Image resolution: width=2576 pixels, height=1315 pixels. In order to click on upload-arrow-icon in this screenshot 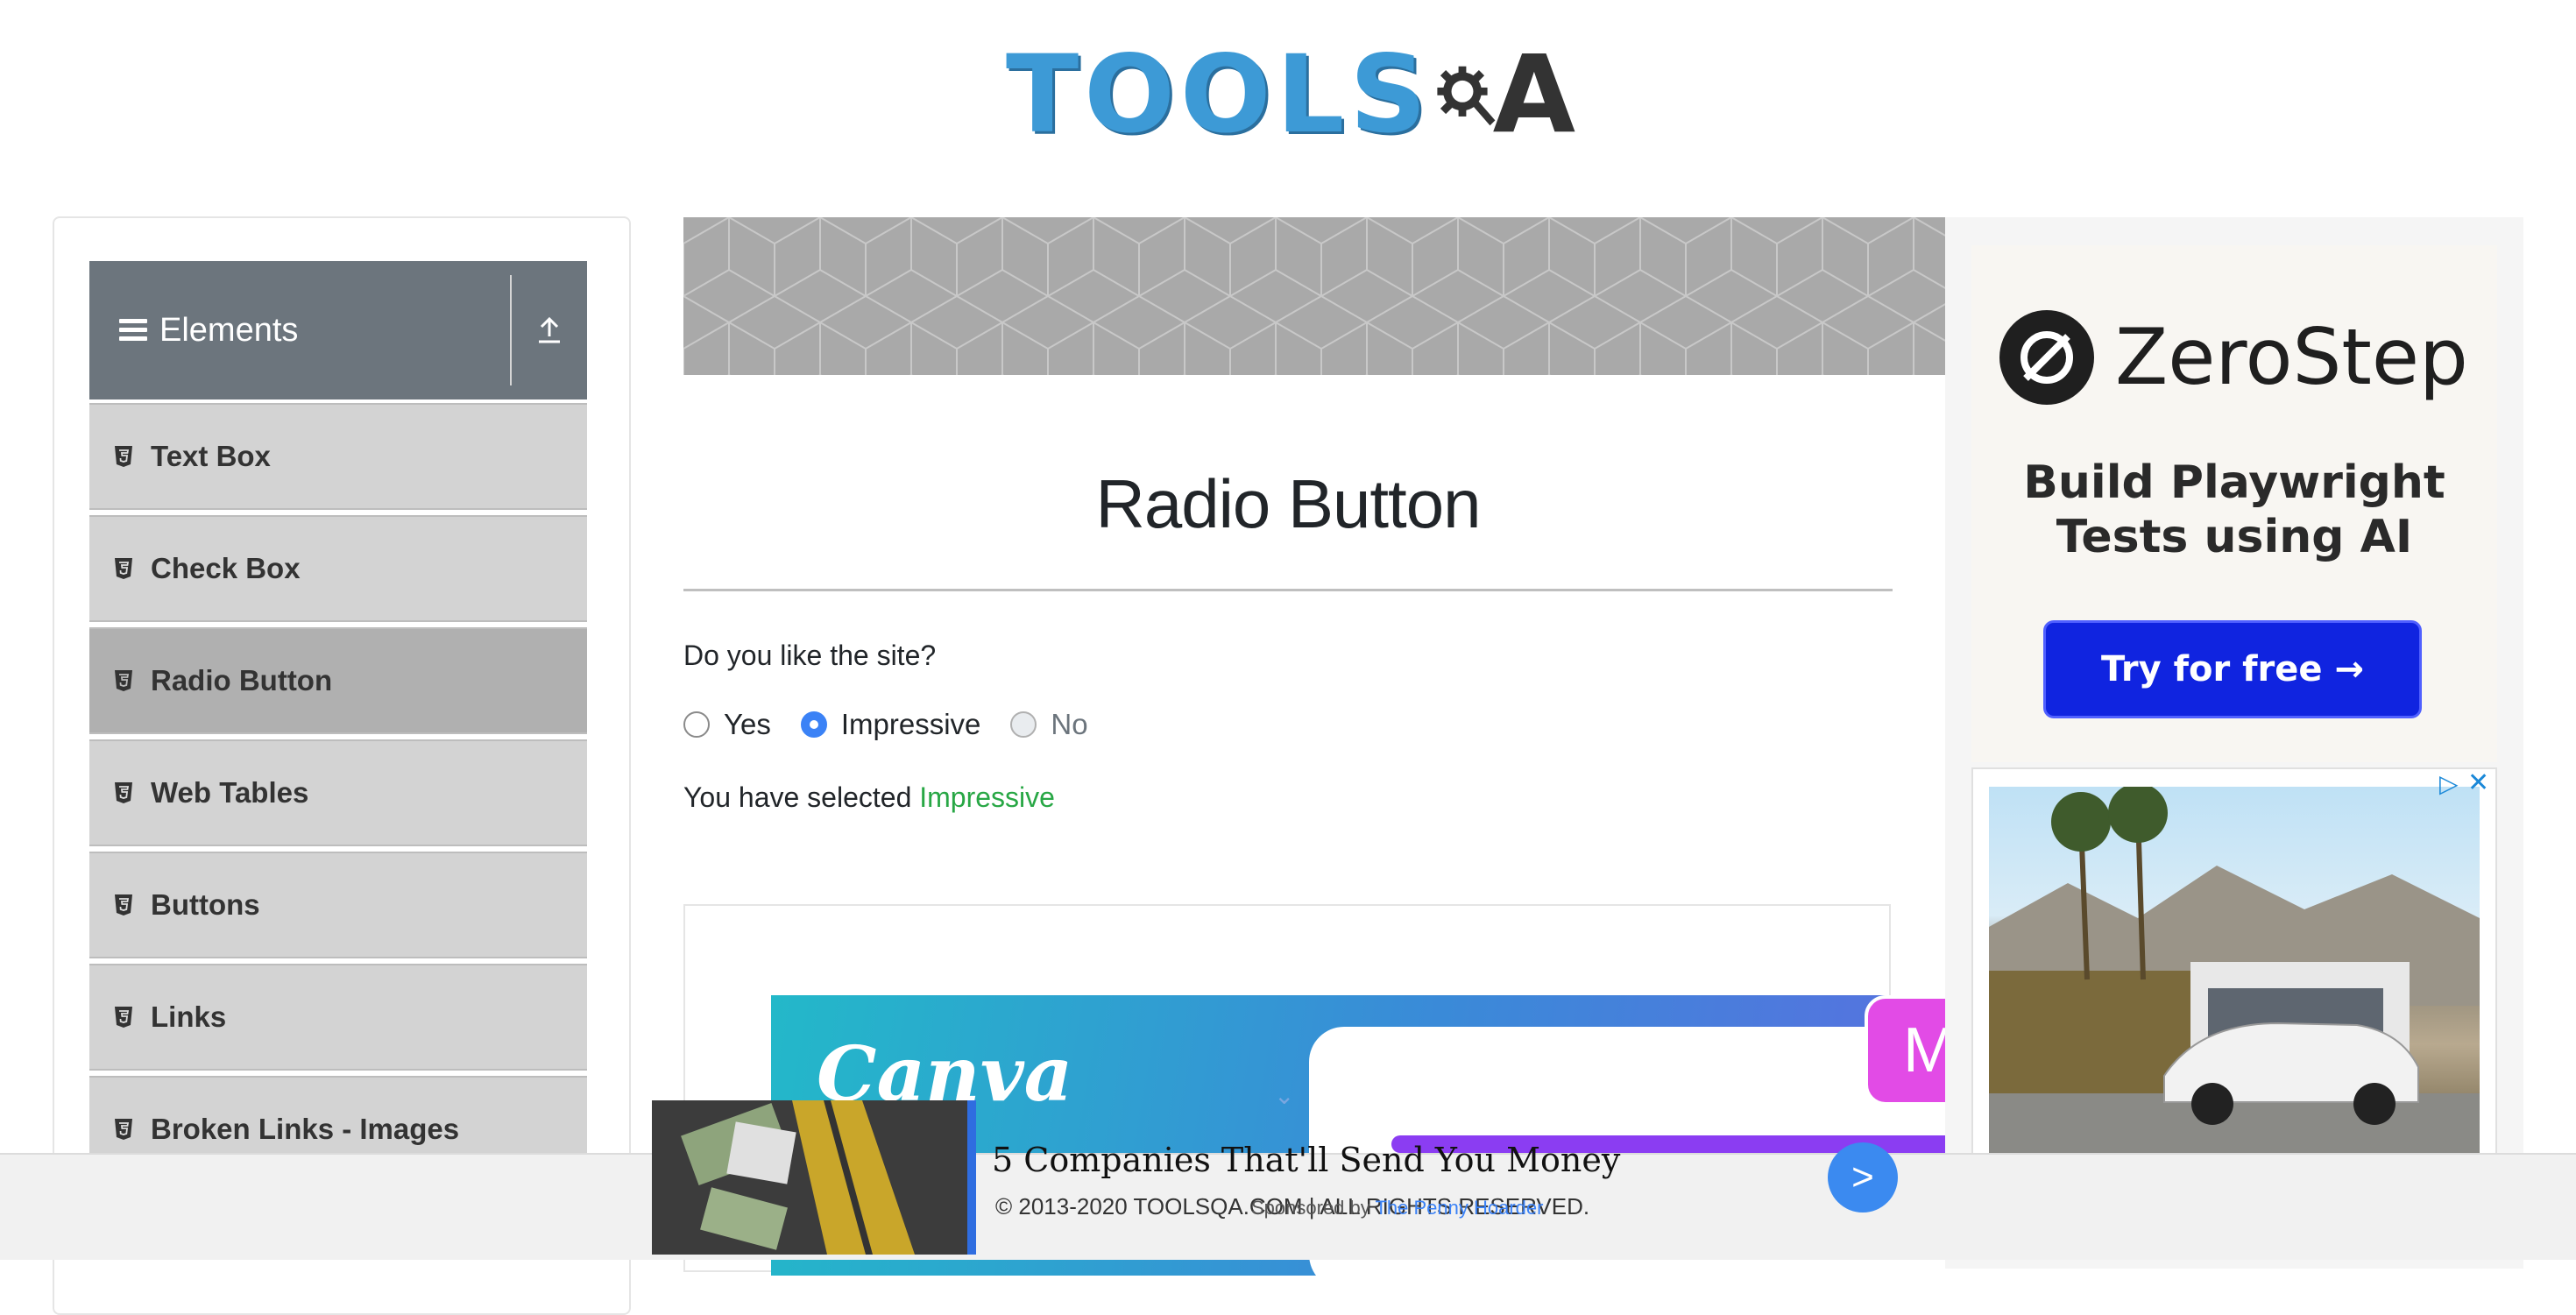, I will do `click(549, 329)`.